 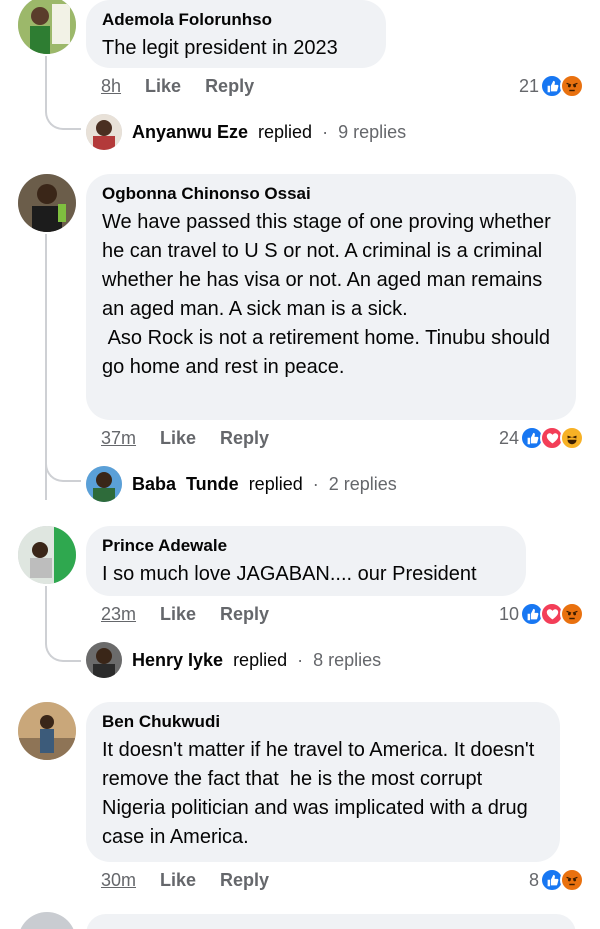 I want to click on reaction-count: 21, so click(x=528, y=85).